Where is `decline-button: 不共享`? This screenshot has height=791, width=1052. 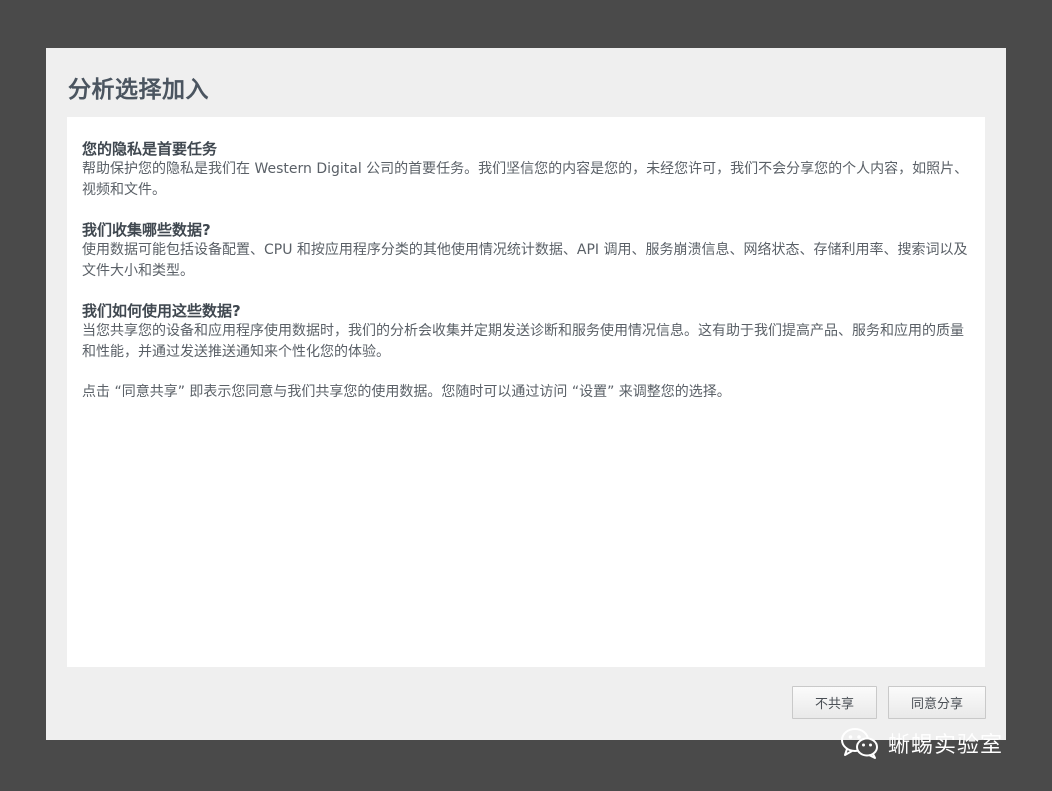 decline-button: 不共享 is located at coordinates (834, 702).